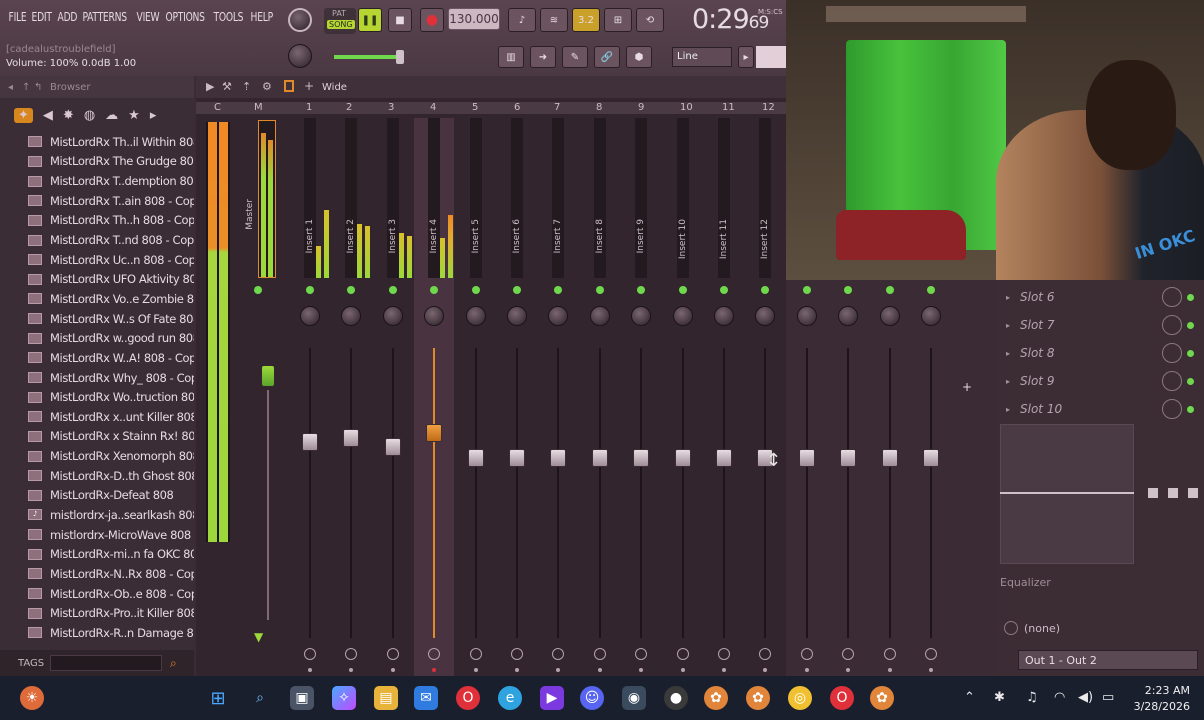  What do you see at coordinates (1101, 297) in the screenshot?
I see `fx-slot: ▸ Slot 6` at bounding box center [1101, 297].